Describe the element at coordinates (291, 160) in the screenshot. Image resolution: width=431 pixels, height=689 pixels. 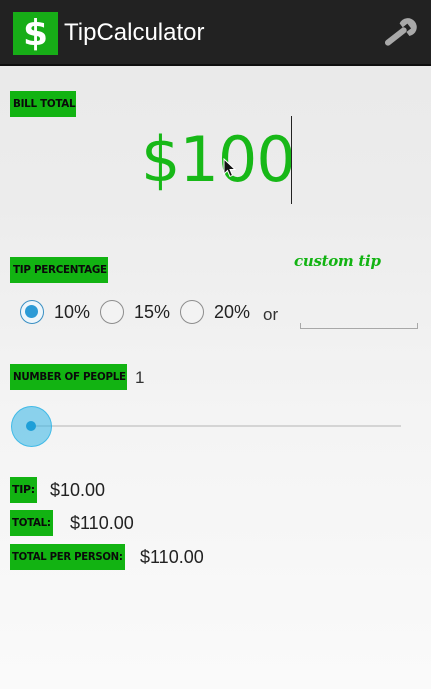
I see `text-cursor` at that location.